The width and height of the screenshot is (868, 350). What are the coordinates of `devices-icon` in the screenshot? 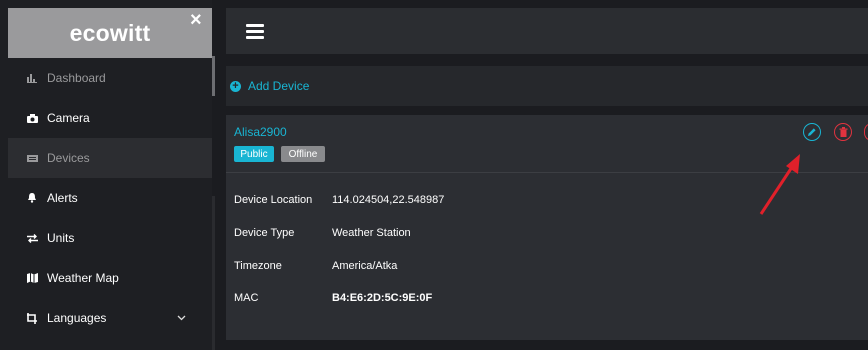 It's located at (35, 158).